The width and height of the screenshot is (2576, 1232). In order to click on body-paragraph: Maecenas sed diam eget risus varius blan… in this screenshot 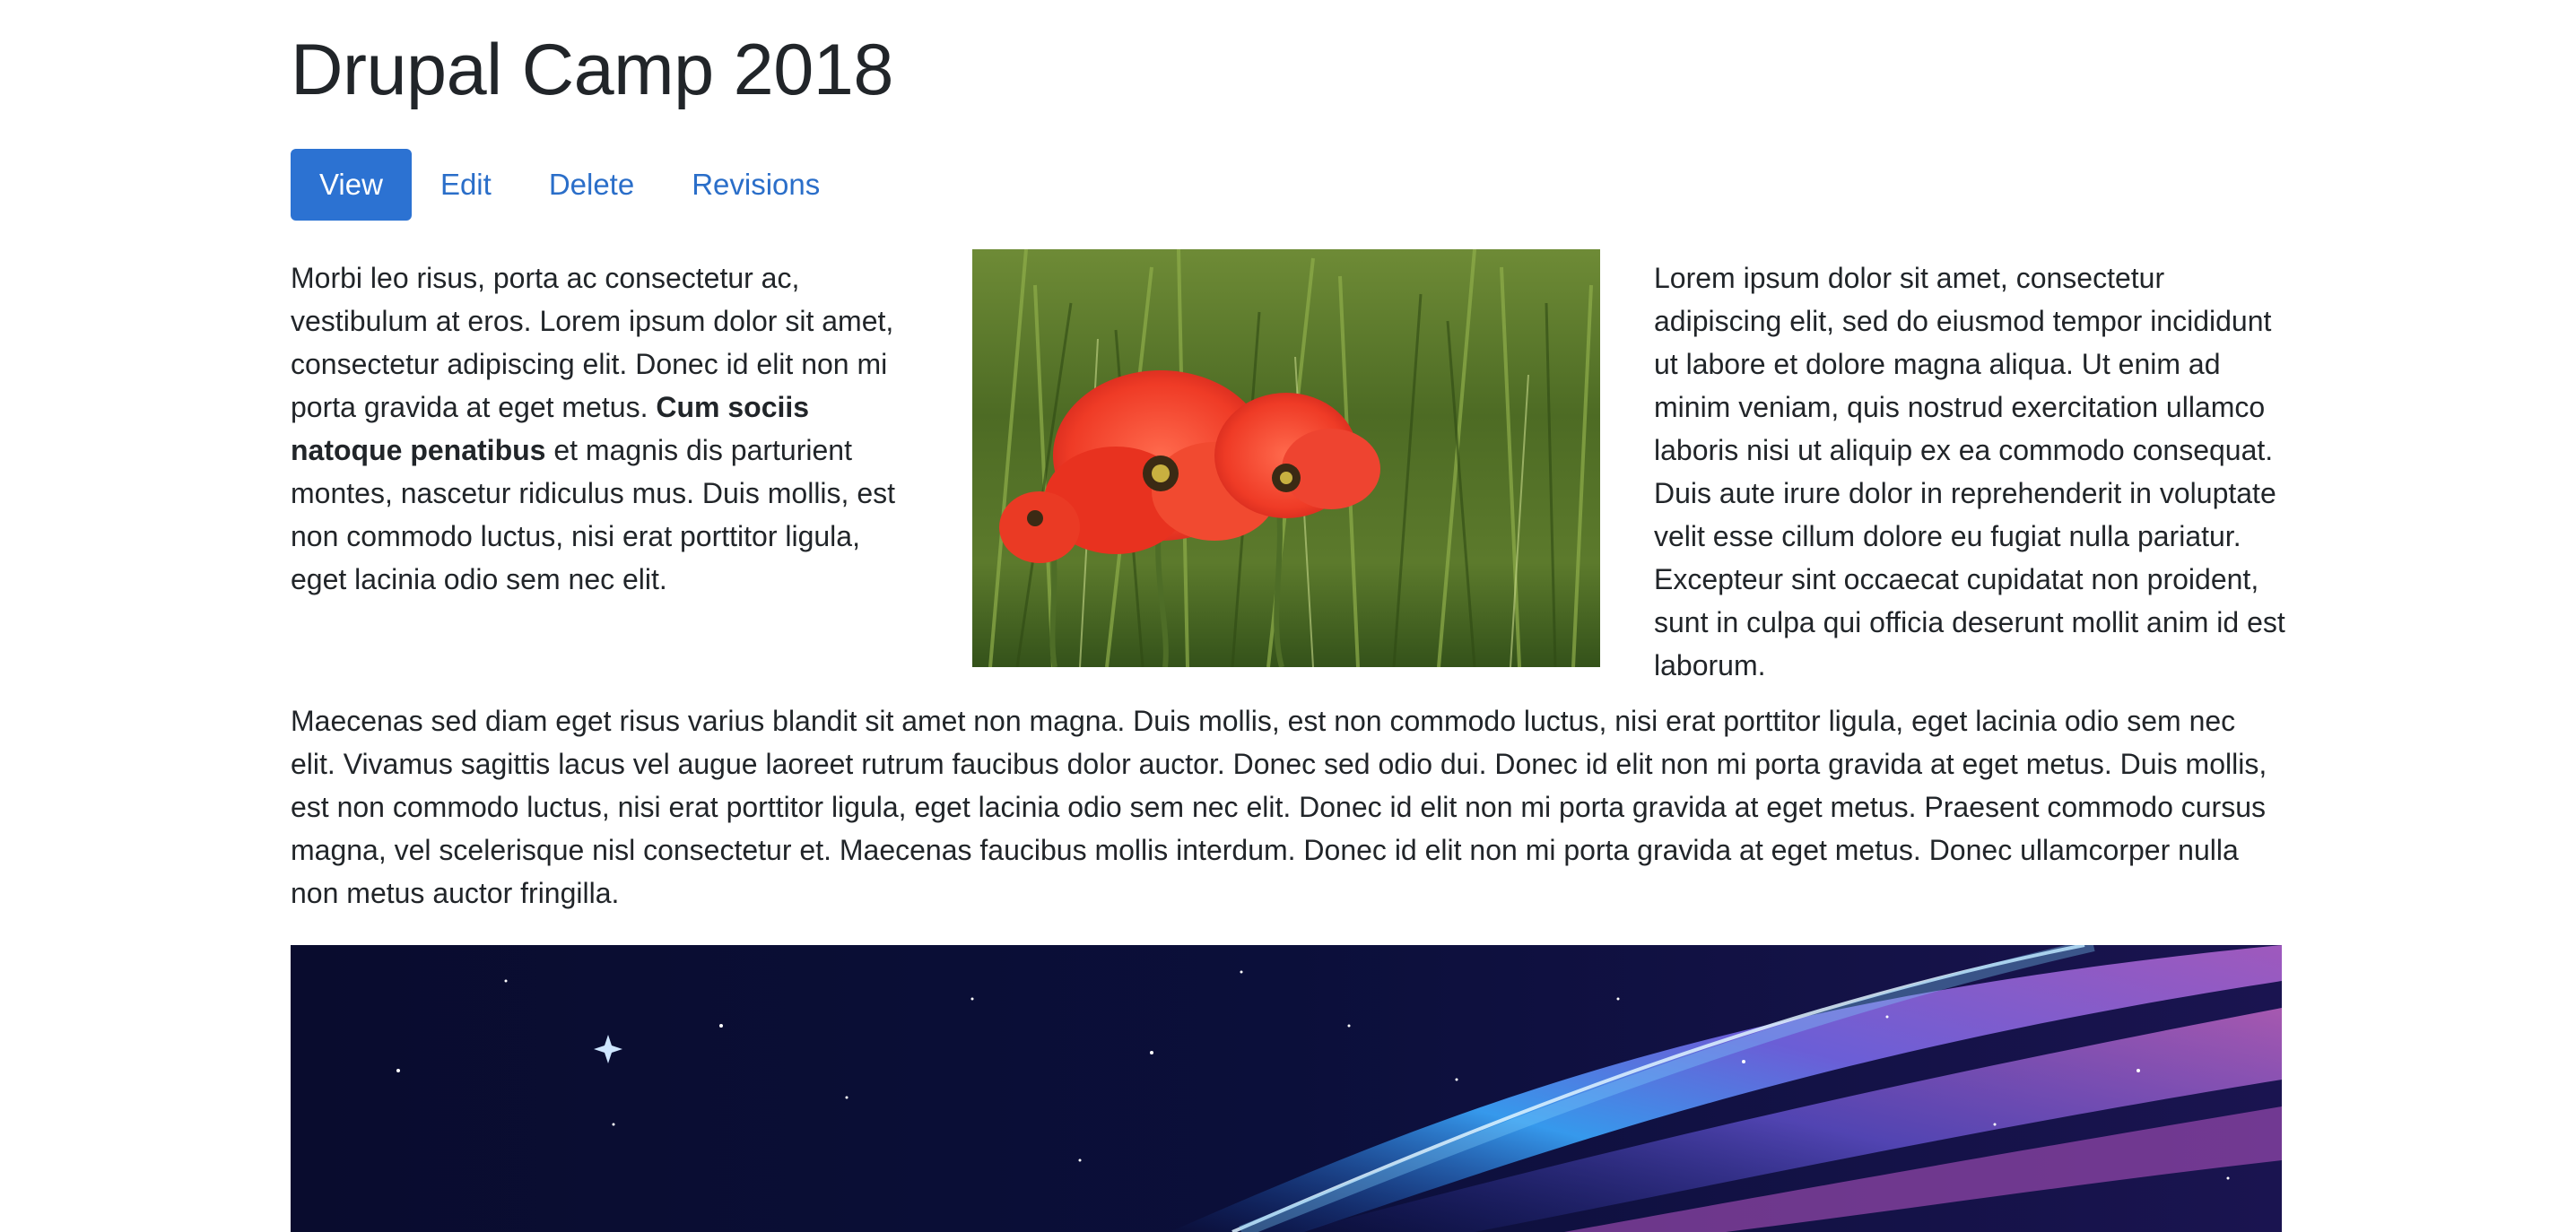, I will do `click(1279, 807)`.